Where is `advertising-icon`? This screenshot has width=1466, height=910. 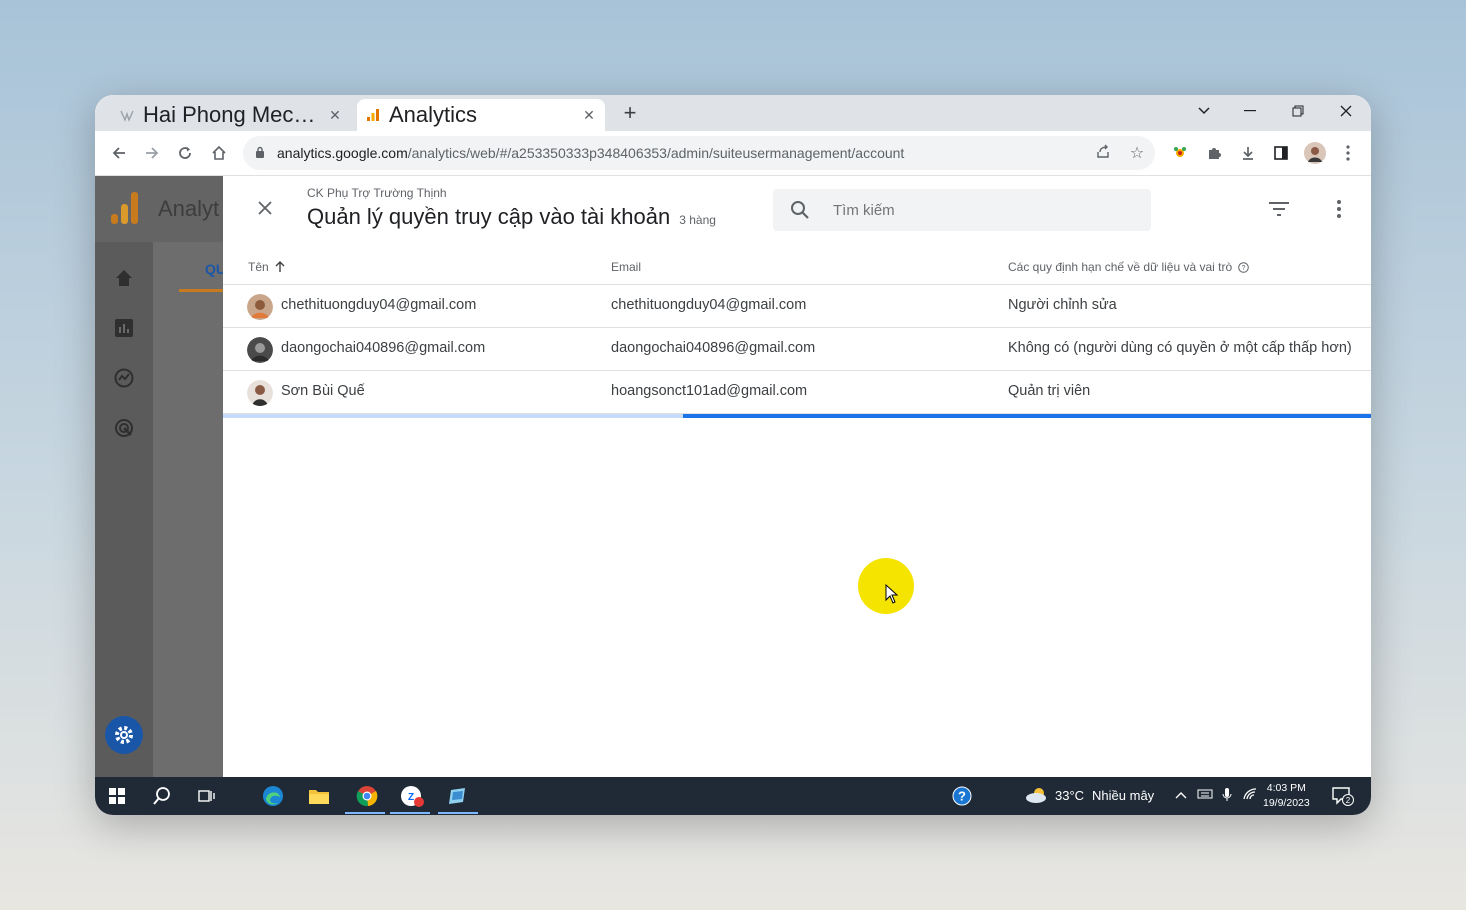 advertising-icon is located at coordinates (124, 428).